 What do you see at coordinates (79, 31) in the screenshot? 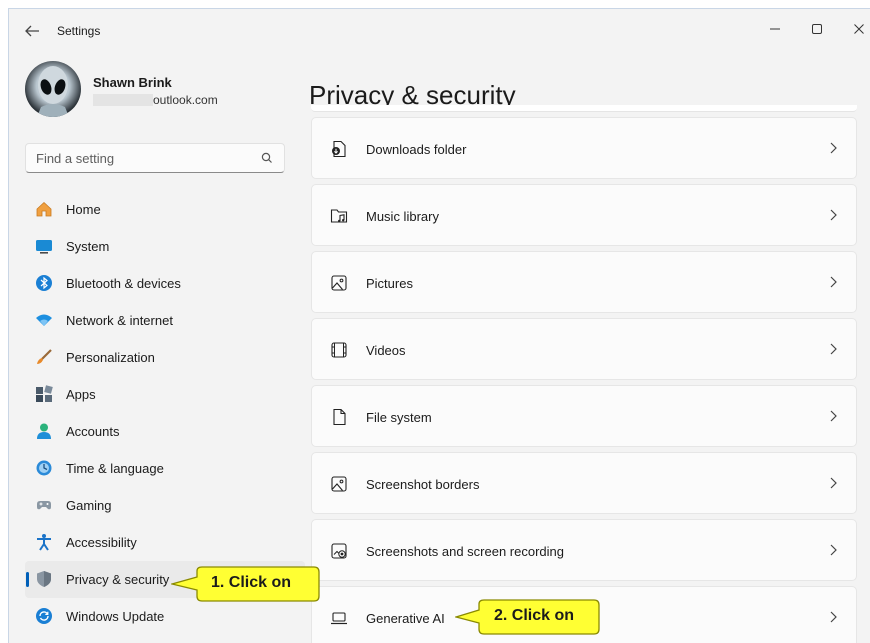
I see `app-title: Settings` at bounding box center [79, 31].